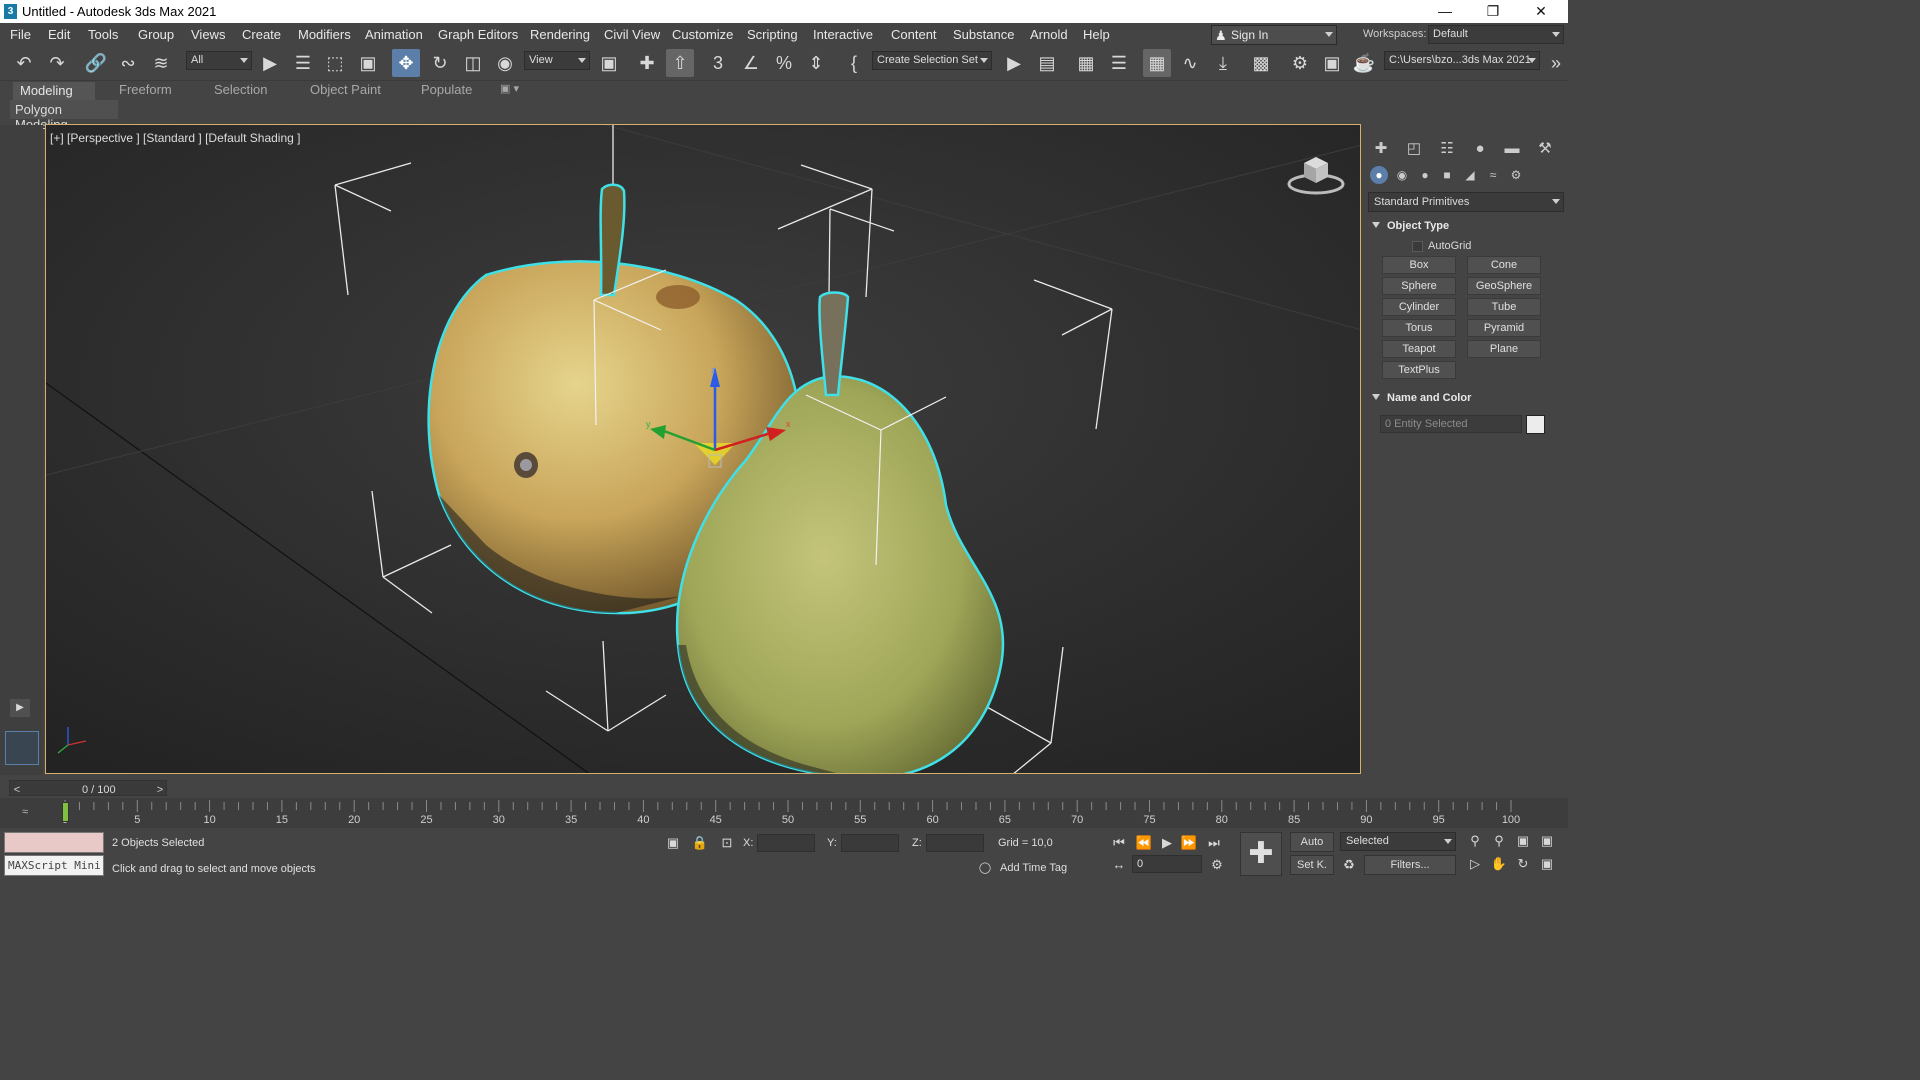  What do you see at coordinates (772, 34) in the screenshot?
I see `menu-scripting: Scripting` at bounding box center [772, 34].